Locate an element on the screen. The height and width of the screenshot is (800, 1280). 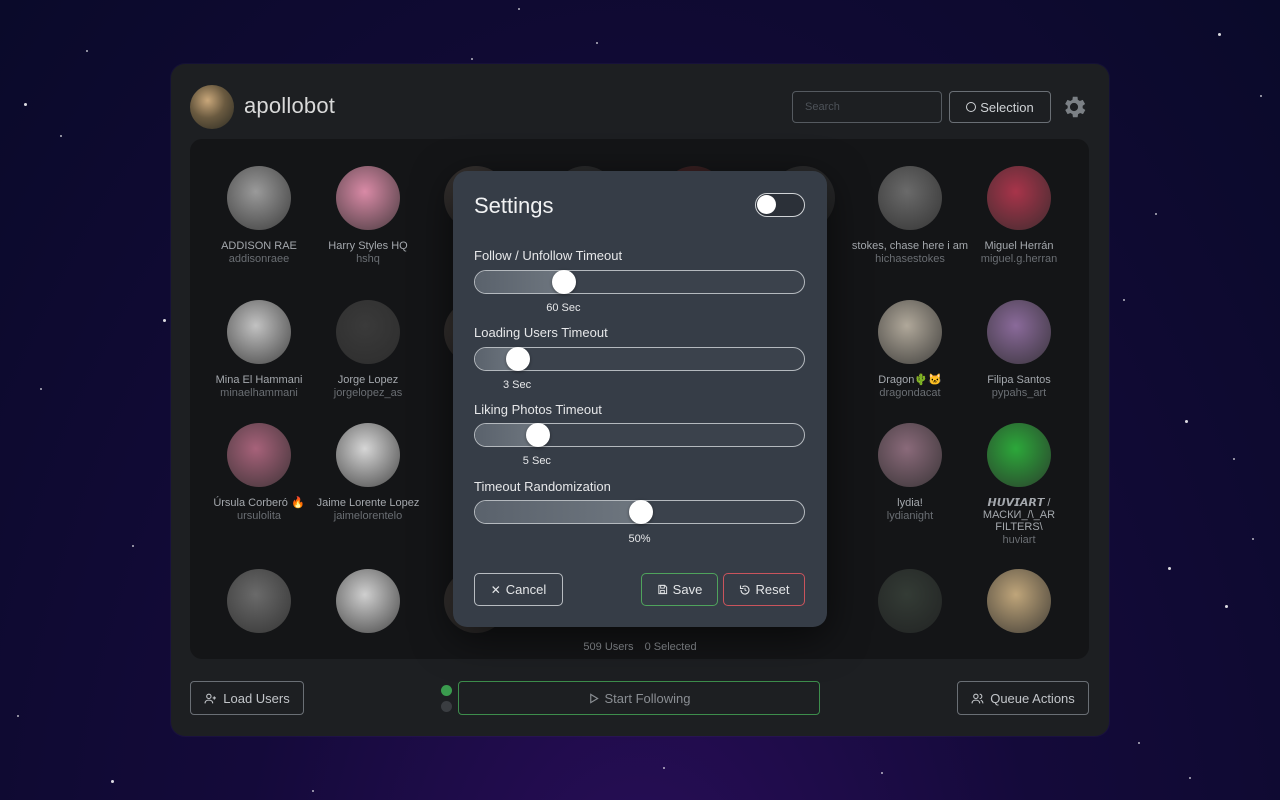
save-button: Save is located at coordinates (679, 589).